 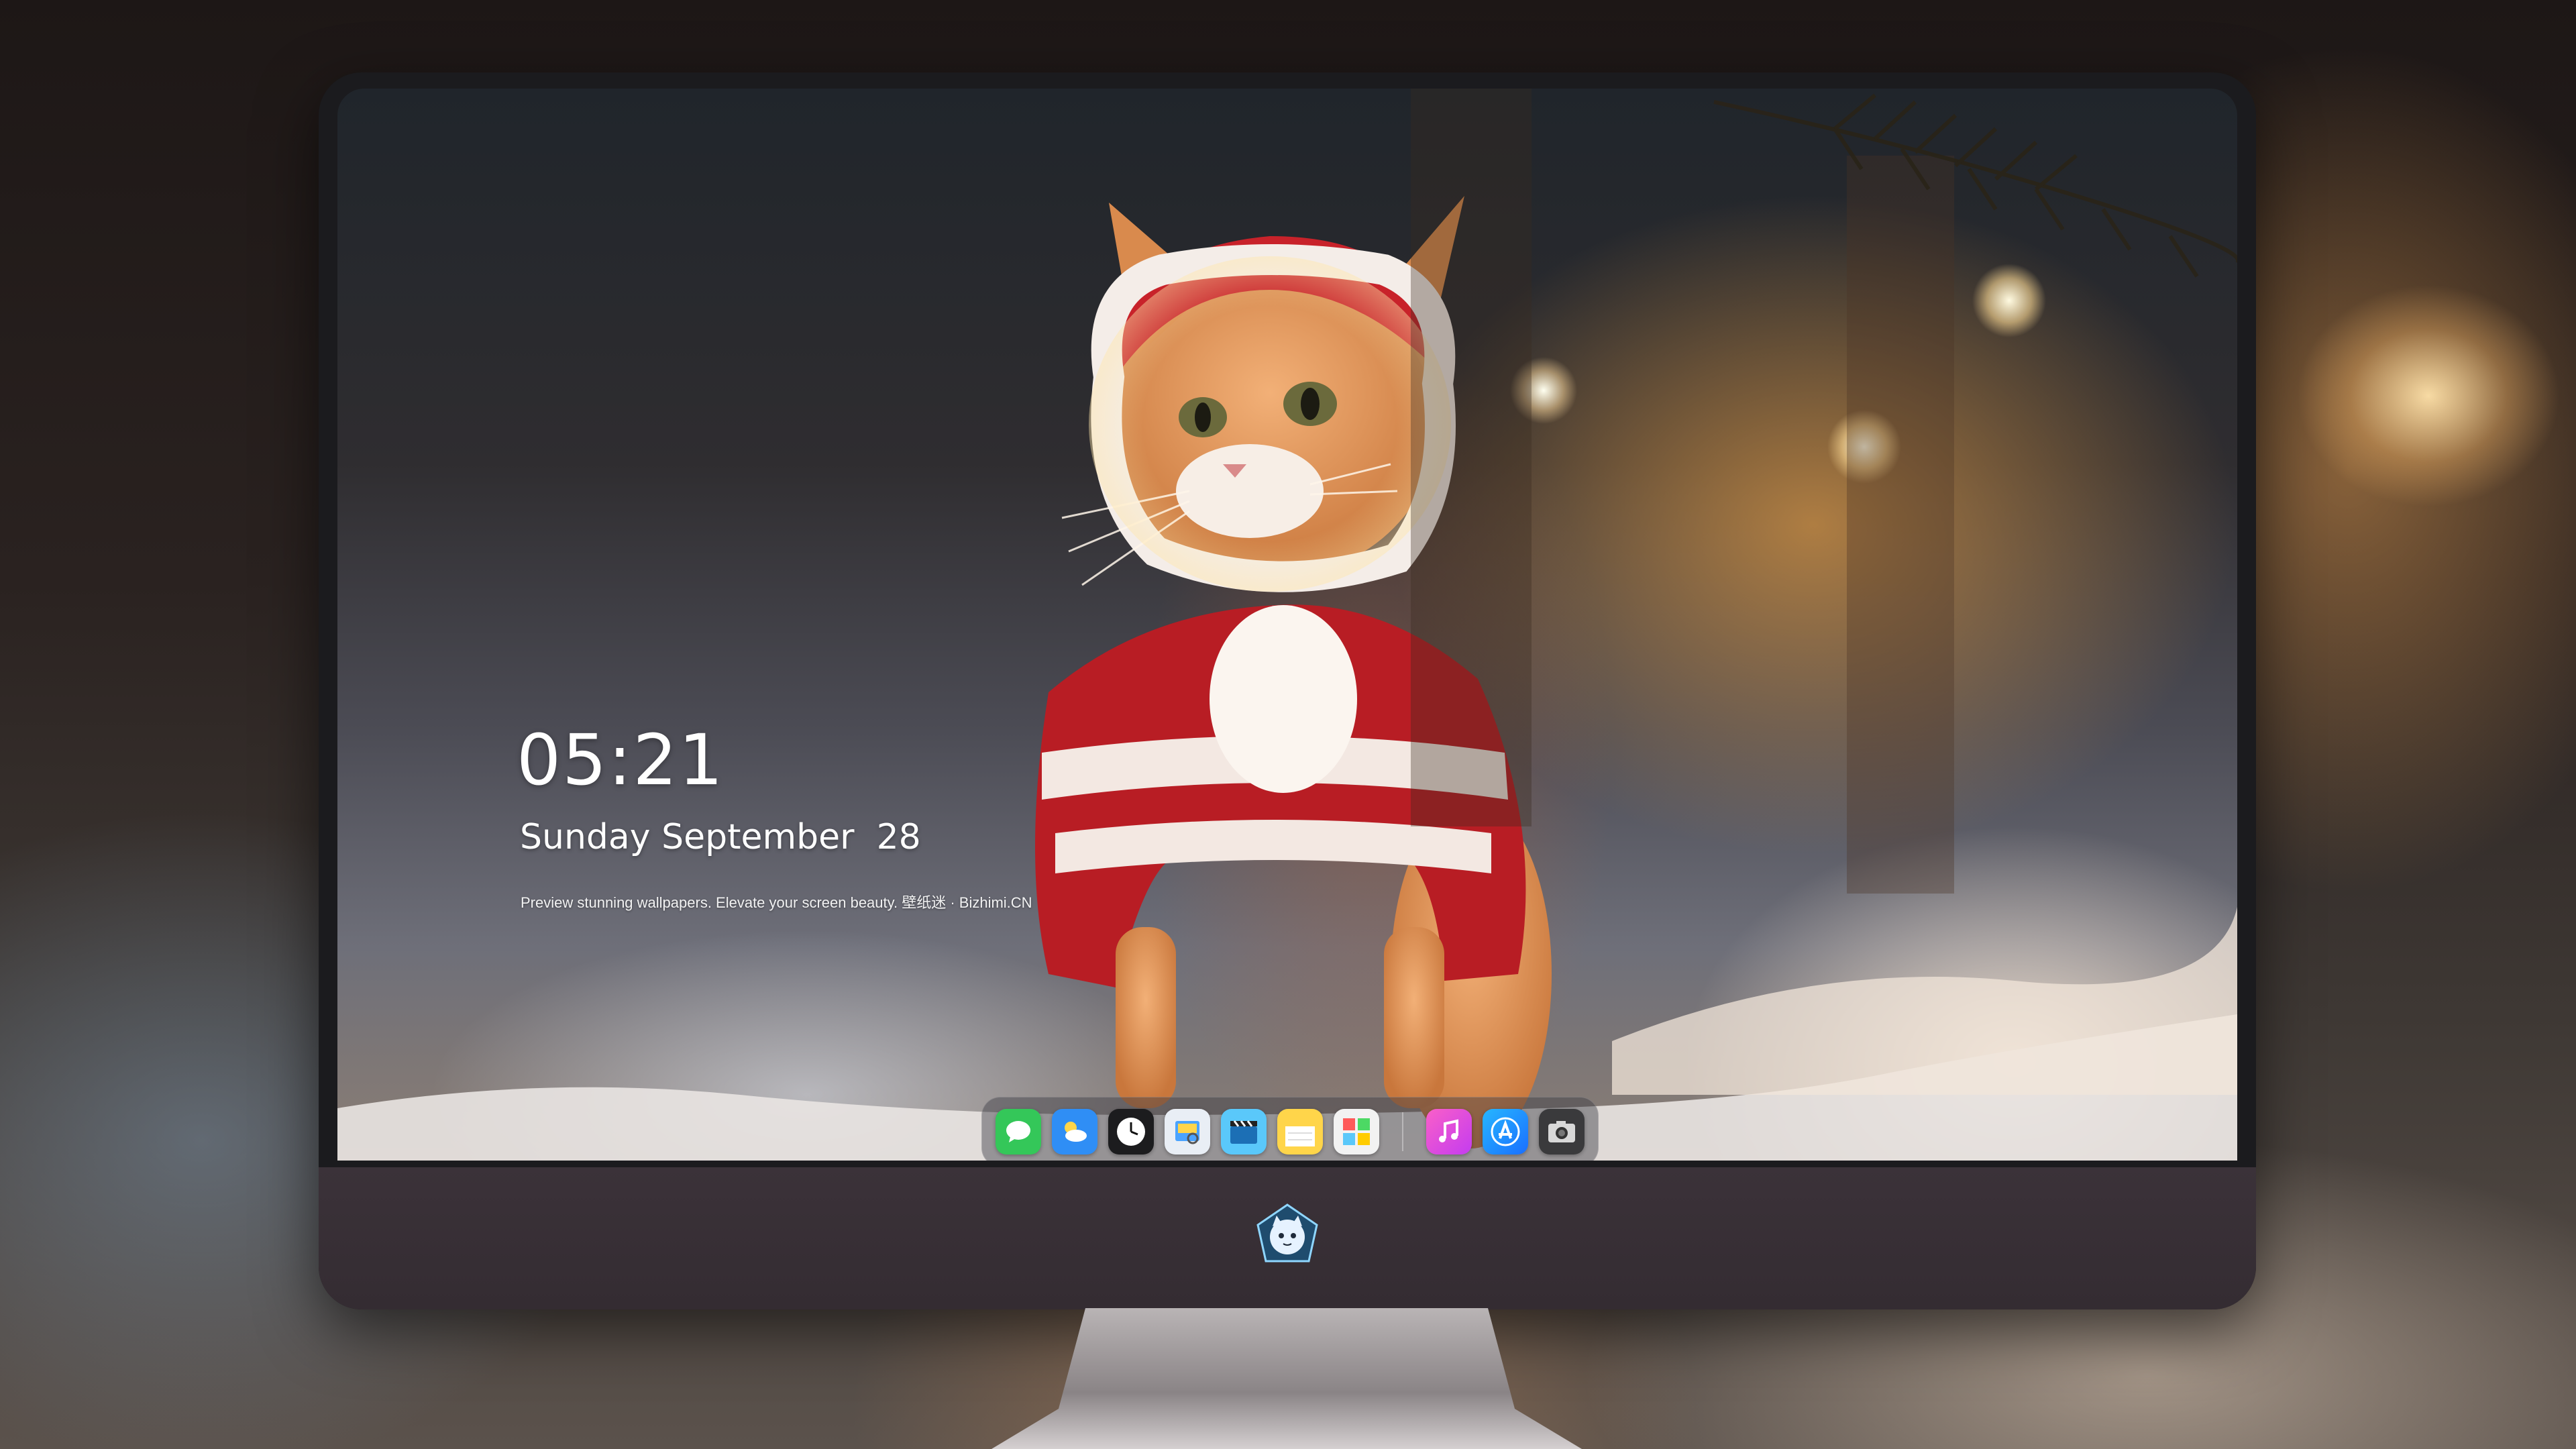 What do you see at coordinates (1074, 1132) in the screenshot?
I see `weather-icon` at bounding box center [1074, 1132].